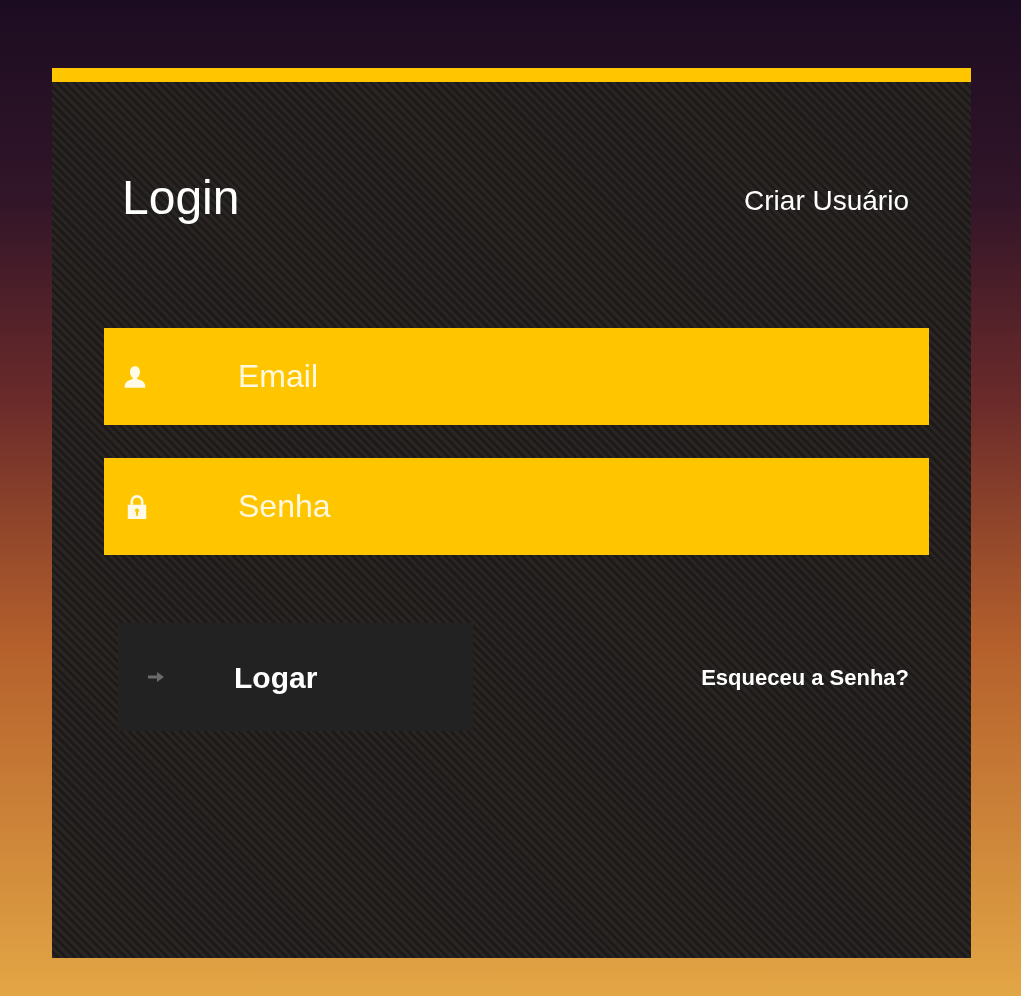 The width and height of the screenshot is (1021, 996). Describe the element at coordinates (826, 201) in the screenshot. I see `create-user-link: Criar Usuário` at that location.